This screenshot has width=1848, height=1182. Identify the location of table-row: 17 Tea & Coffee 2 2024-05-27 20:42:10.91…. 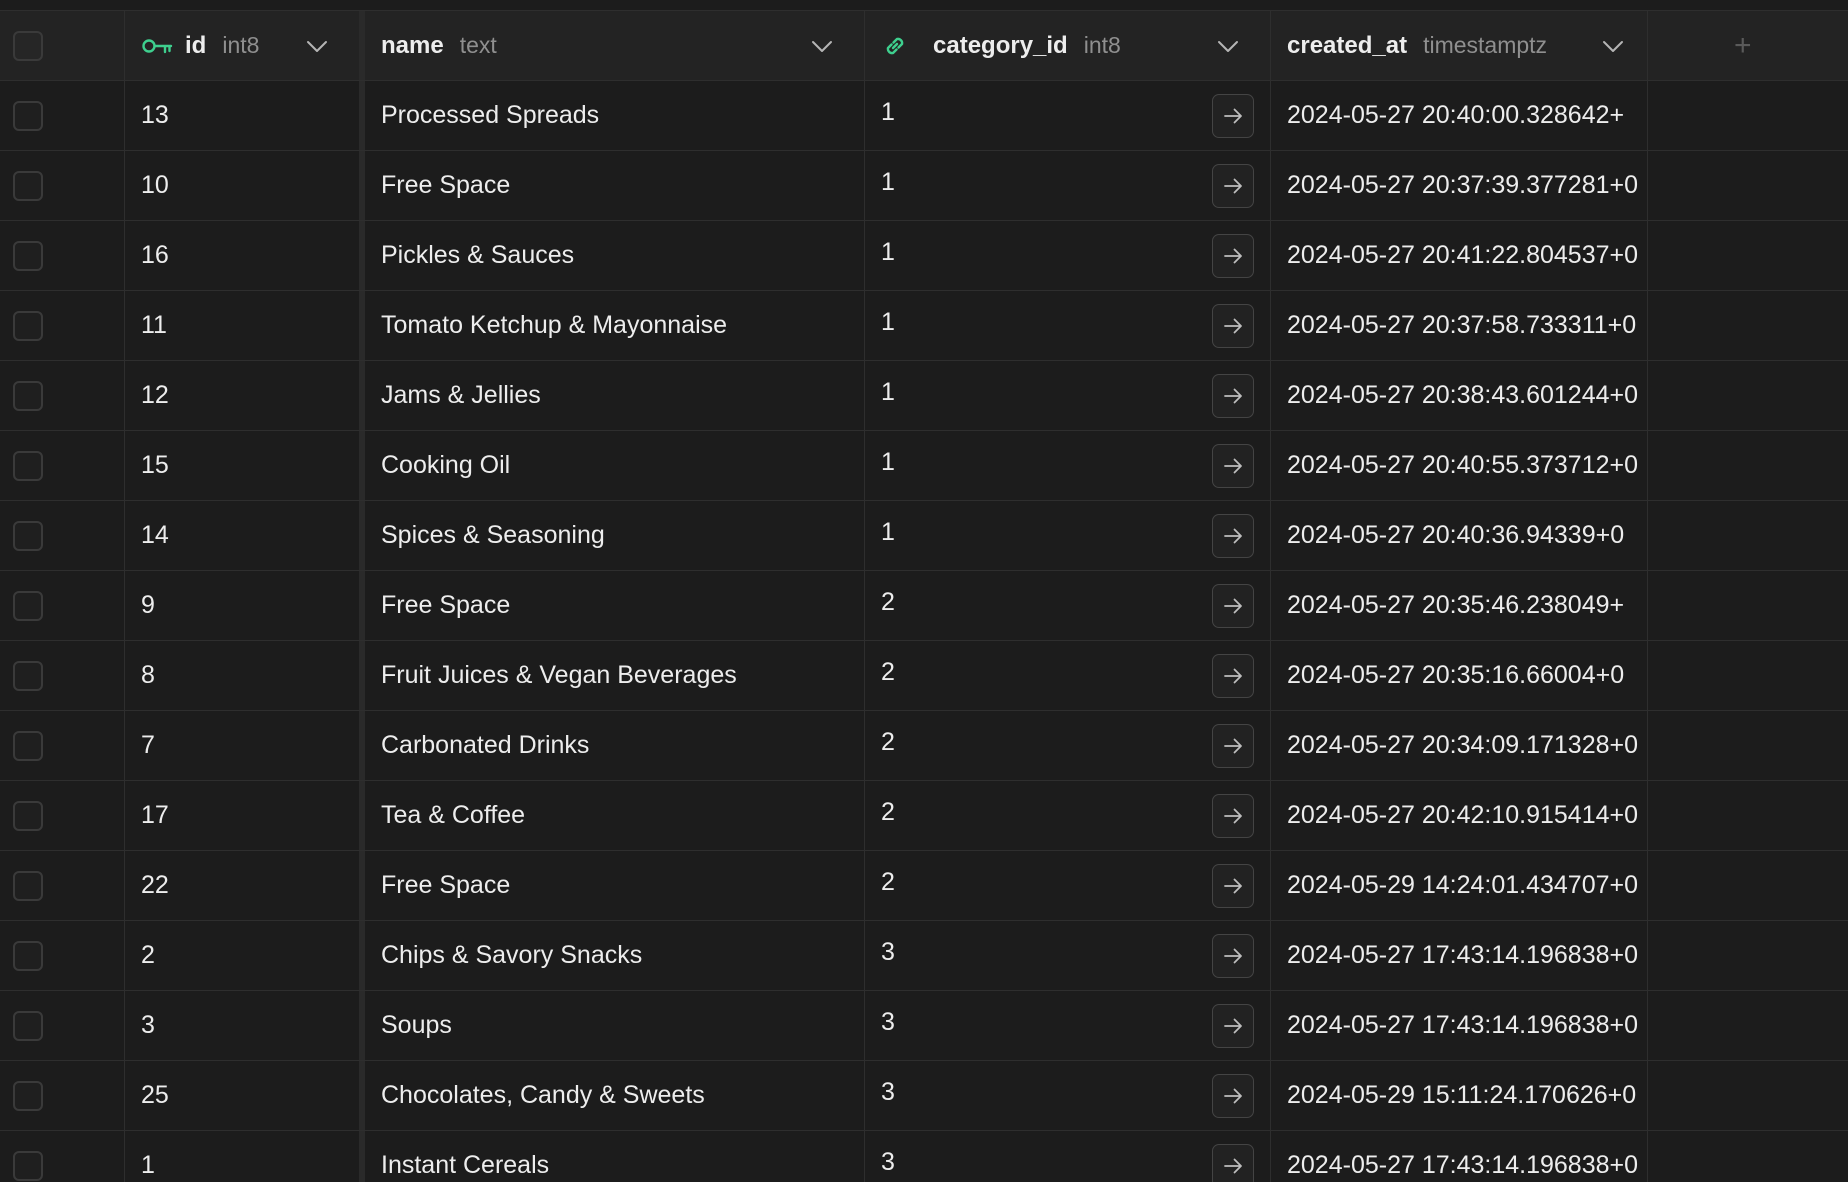
(924, 816).